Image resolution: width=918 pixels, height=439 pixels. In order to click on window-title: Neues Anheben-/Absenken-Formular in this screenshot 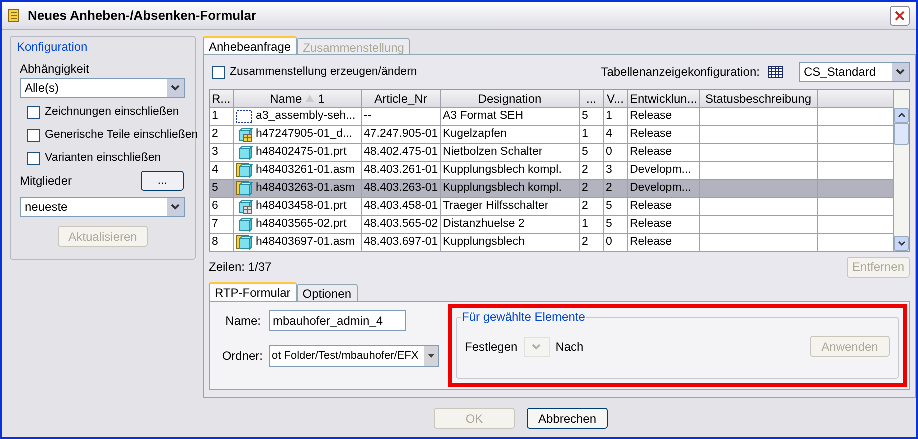, I will do `click(143, 15)`.